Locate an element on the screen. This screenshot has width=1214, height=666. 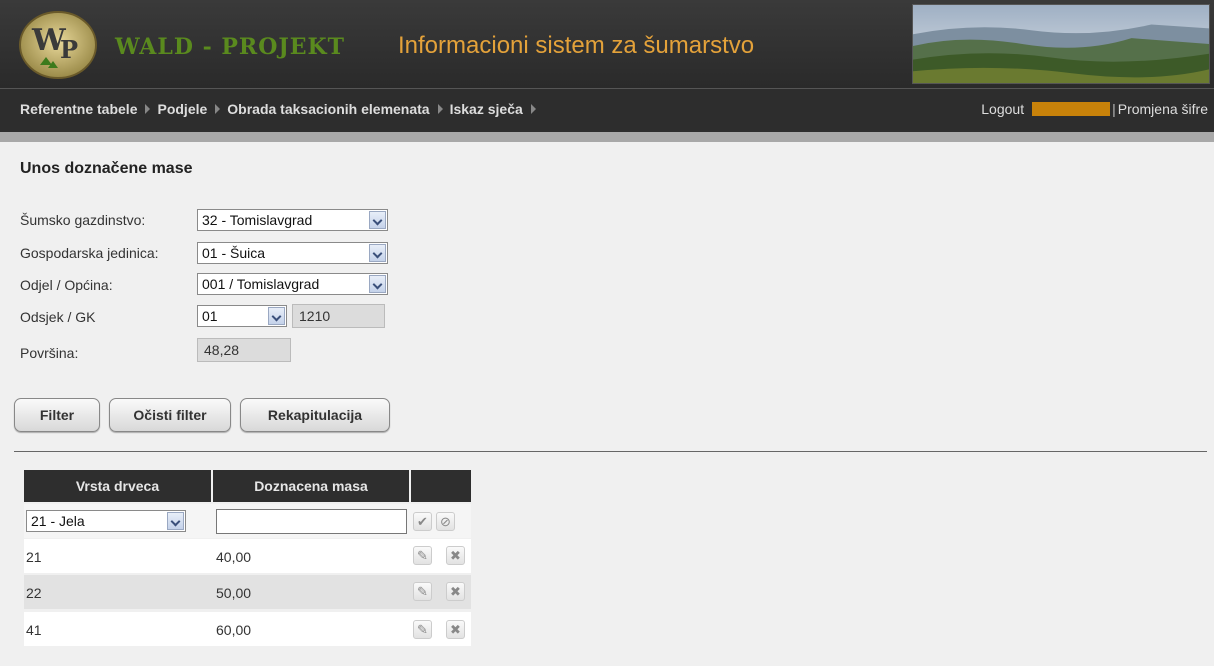
column-header-vrsta-drveca: Vrsta drveca is located at coordinates (117, 486).